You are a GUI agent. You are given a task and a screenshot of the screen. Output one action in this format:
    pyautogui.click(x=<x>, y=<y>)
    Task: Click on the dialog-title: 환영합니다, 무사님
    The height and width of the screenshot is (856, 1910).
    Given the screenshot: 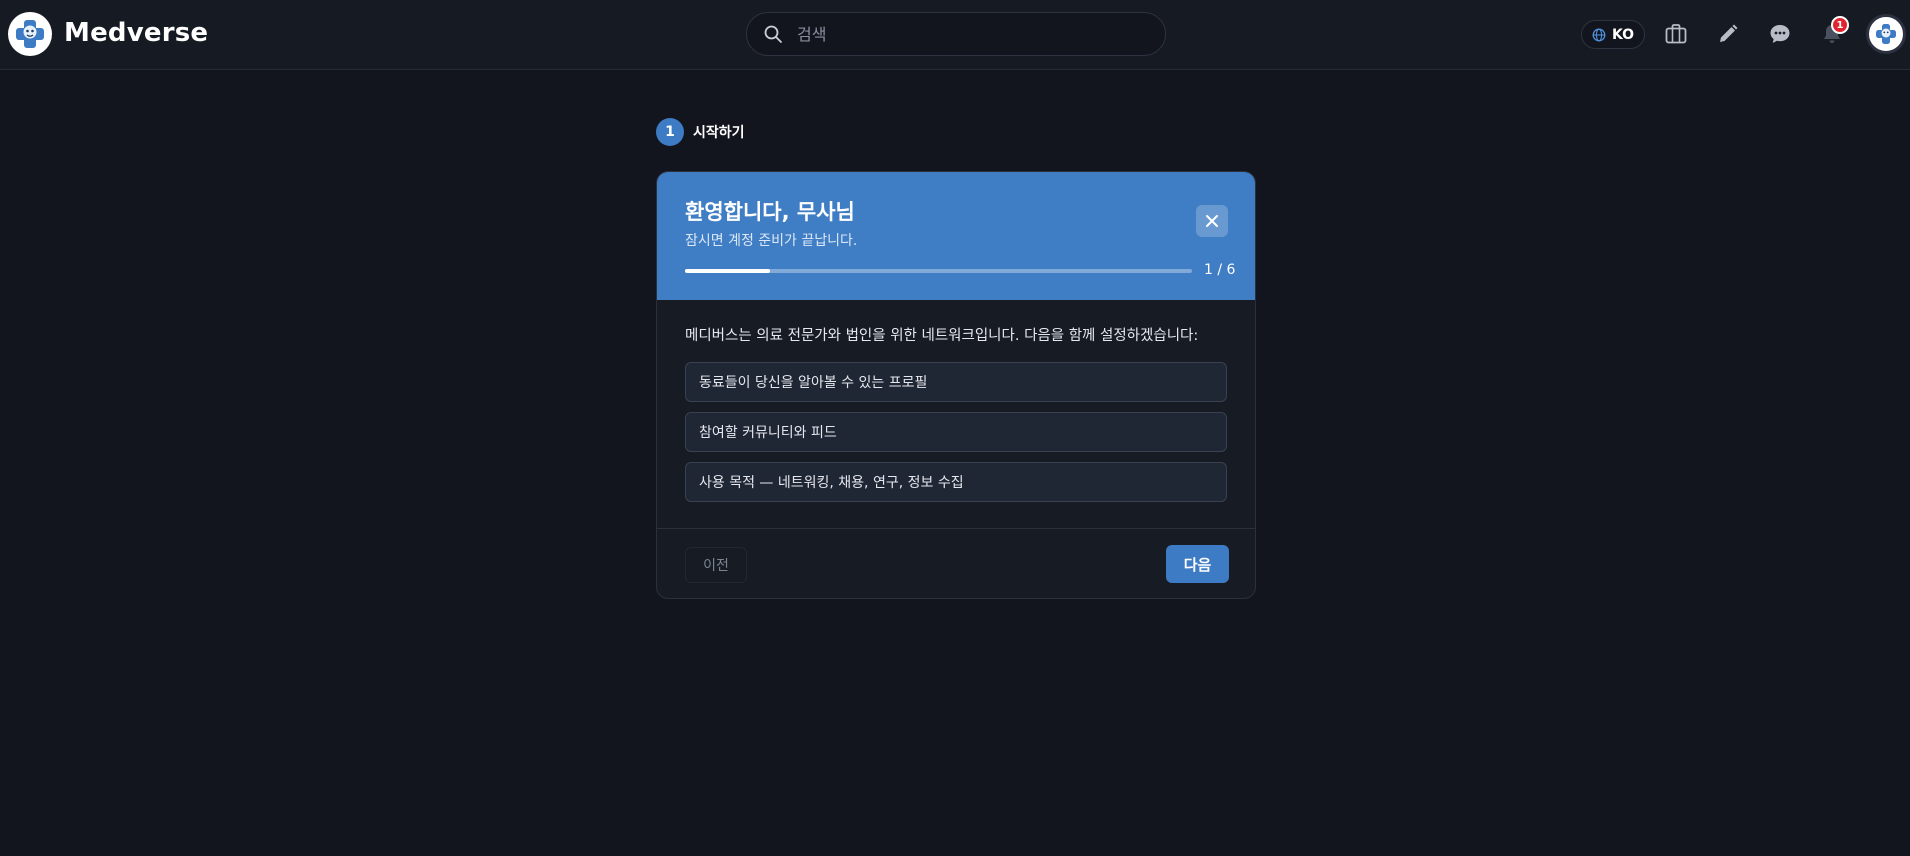 What is the action you would take?
    pyautogui.click(x=770, y=212)
    